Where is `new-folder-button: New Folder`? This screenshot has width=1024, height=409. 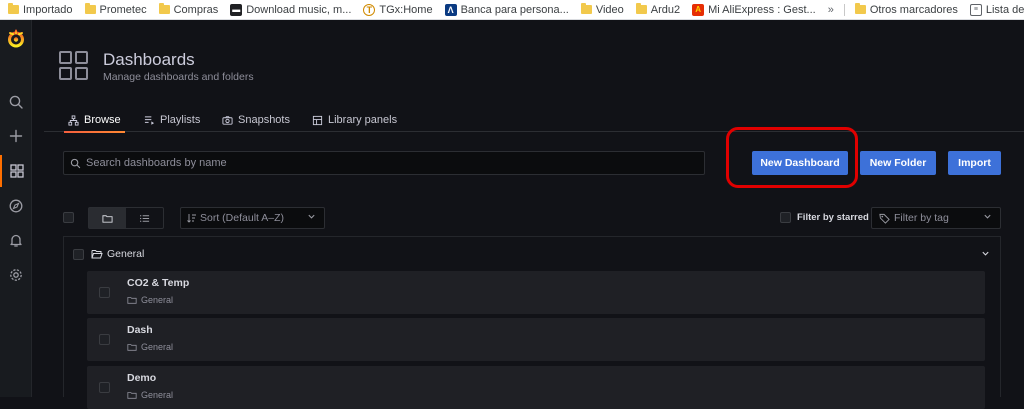 new-folder-button: New Folder is located at coordinates (898, 163).